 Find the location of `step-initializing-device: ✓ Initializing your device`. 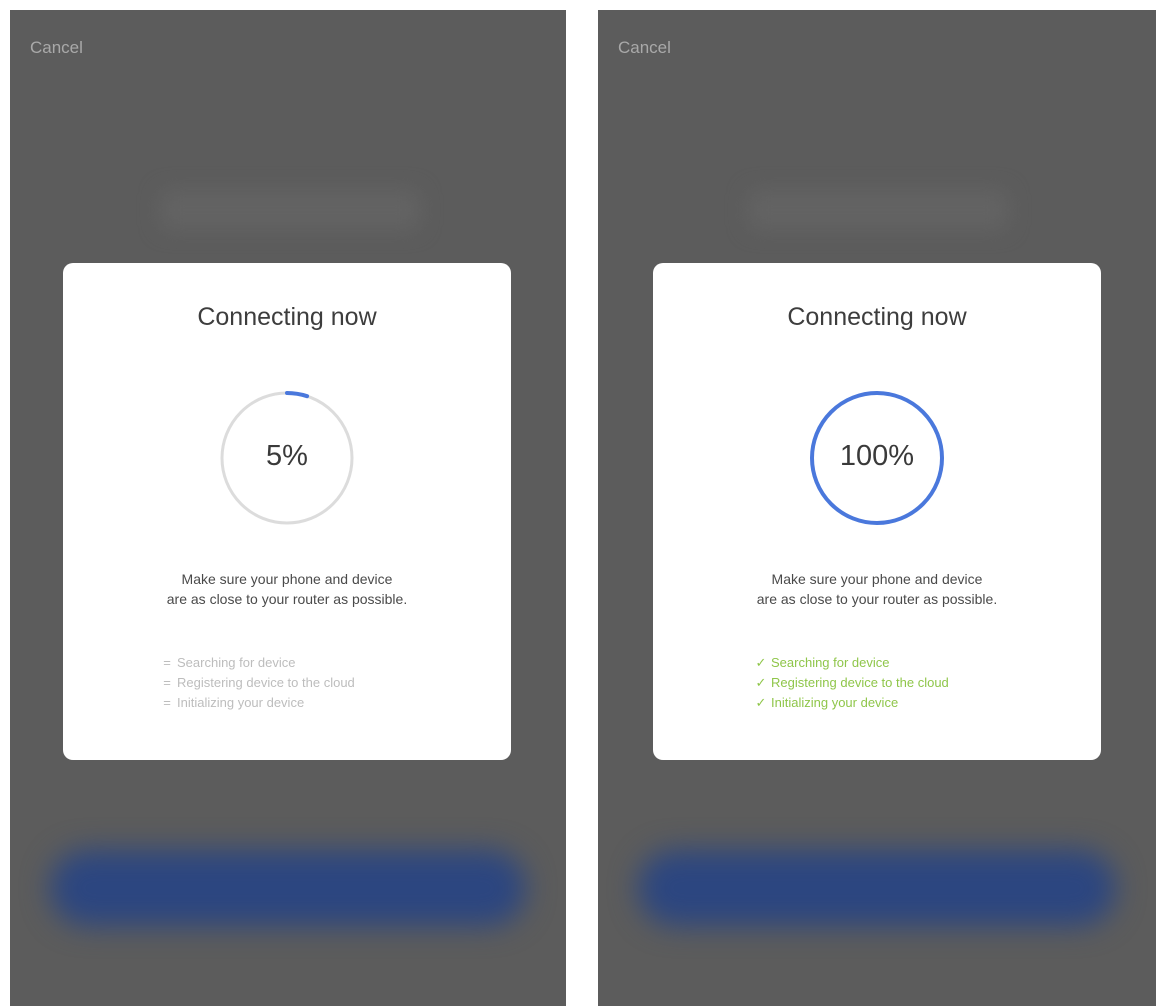

step-initializing-device: ✓ Initializing your device is located at coordinates (851, 703).